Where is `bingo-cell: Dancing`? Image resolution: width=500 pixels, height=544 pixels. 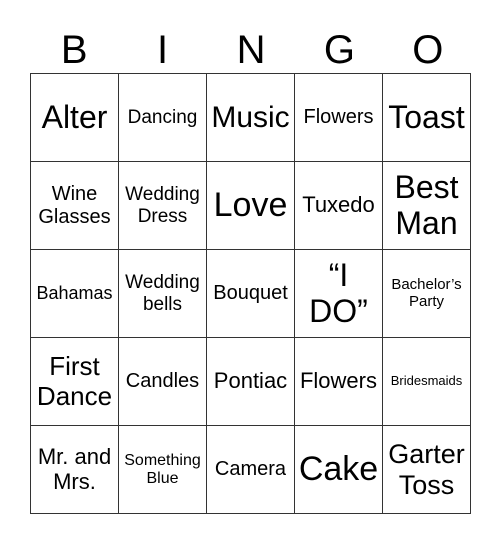
bingo-cell: Dancing is located at coordinates (163, 118).